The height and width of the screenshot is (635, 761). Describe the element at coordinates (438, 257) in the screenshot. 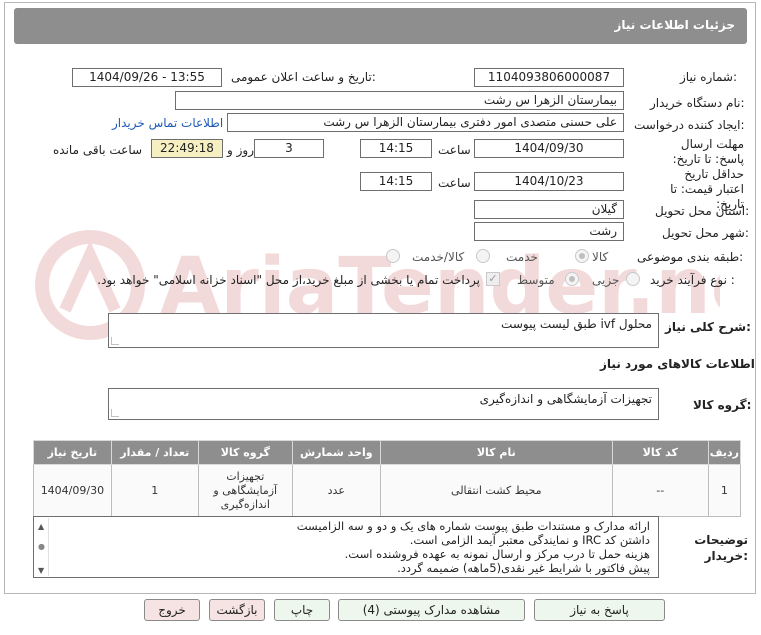

I see `category-both-label: کالا/خدمت` at that location.